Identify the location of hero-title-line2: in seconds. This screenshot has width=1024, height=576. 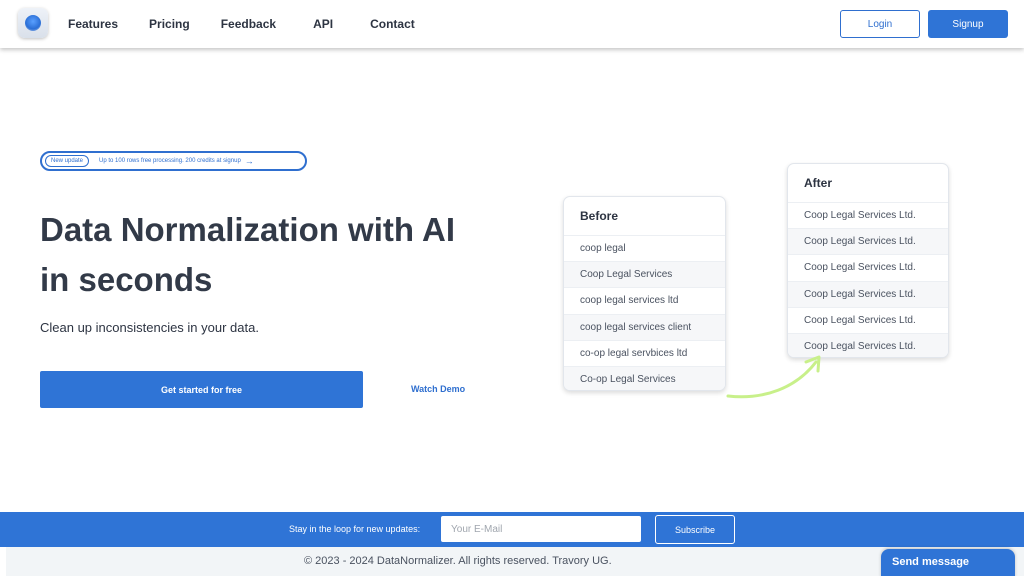
(126, 279).